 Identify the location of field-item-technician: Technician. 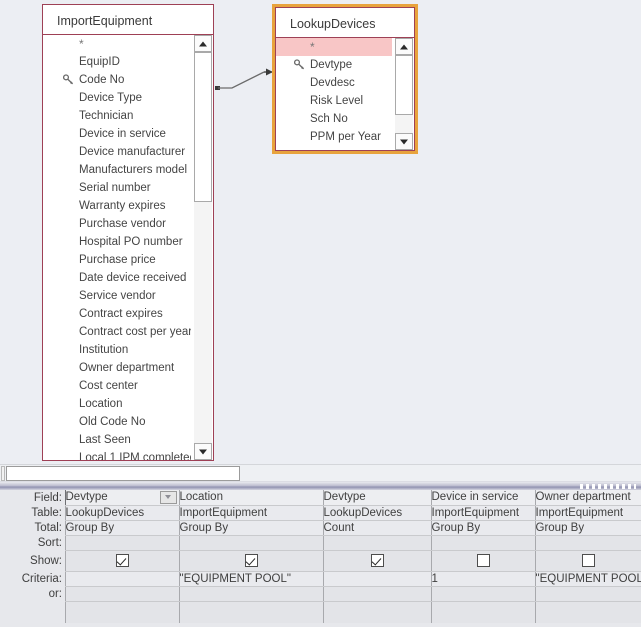
(117, 116).